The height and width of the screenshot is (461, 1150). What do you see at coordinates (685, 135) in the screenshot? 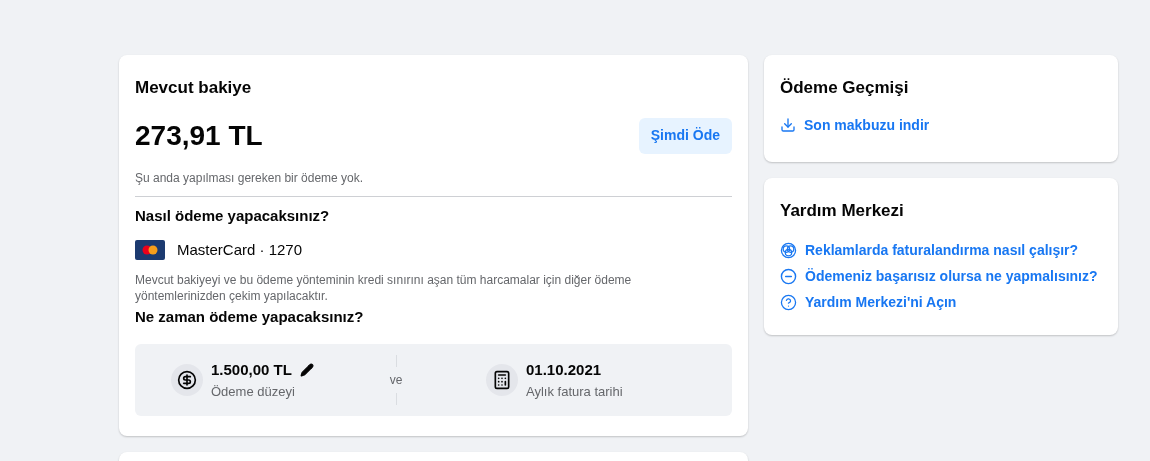
I see `pay-now-button: Şimdi Öde` at bounding box center [685, 135].